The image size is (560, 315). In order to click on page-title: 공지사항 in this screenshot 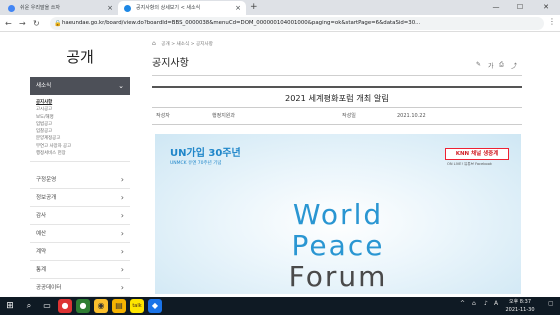, I will do `click(170, 63)`.